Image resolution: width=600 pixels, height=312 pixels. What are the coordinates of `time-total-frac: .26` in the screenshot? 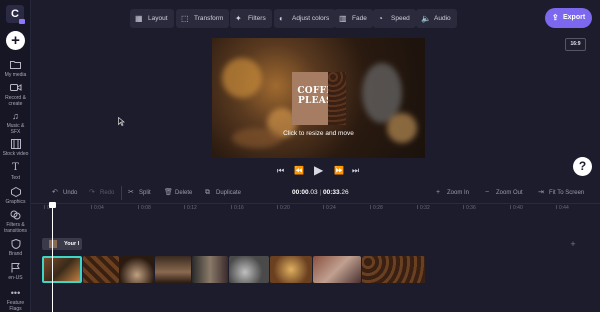 It's located at (344, 192).